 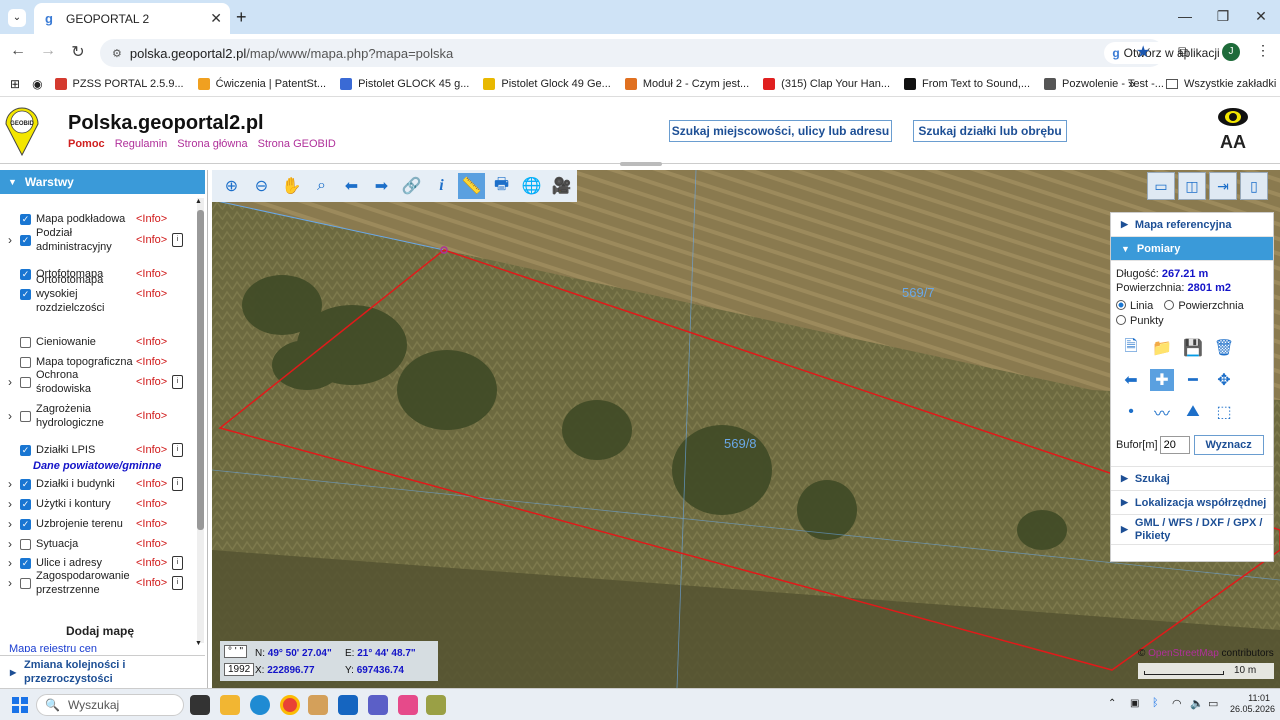 I want to click on print-icon: 🖶, so click(x=501, y=186).